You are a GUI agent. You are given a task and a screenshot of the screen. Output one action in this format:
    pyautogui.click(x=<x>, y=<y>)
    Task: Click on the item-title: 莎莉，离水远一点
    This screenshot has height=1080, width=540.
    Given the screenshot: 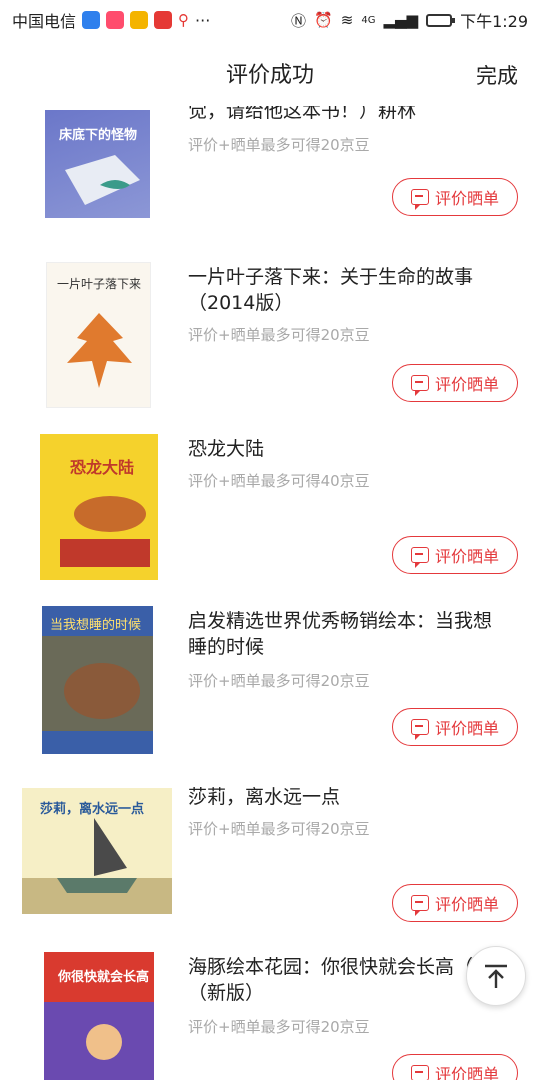 What is the action you would take?
    pyautogui.click(x=264, y=797)
    